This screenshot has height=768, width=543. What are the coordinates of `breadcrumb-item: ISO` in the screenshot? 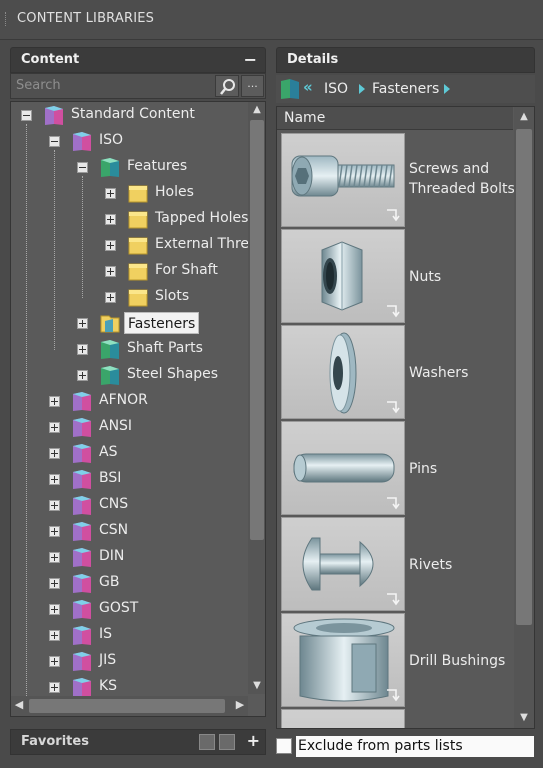 It's located at (336, 89).